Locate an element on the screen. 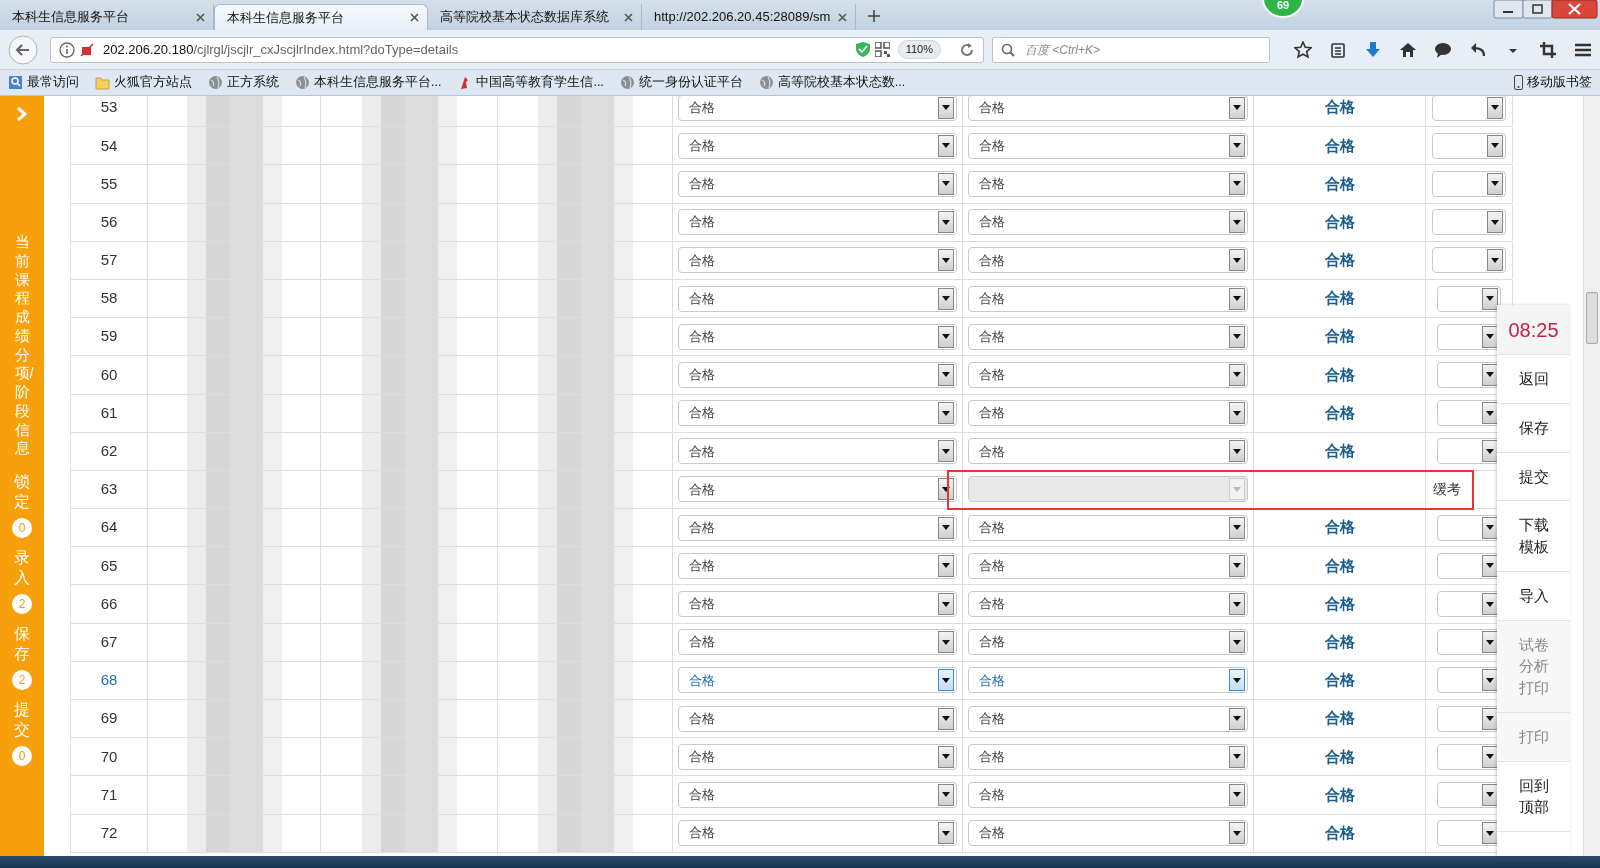 The width and height of the screenshot is (1600, 868). bookmark-link: 最常访问 is located at coordinates (53, 82).